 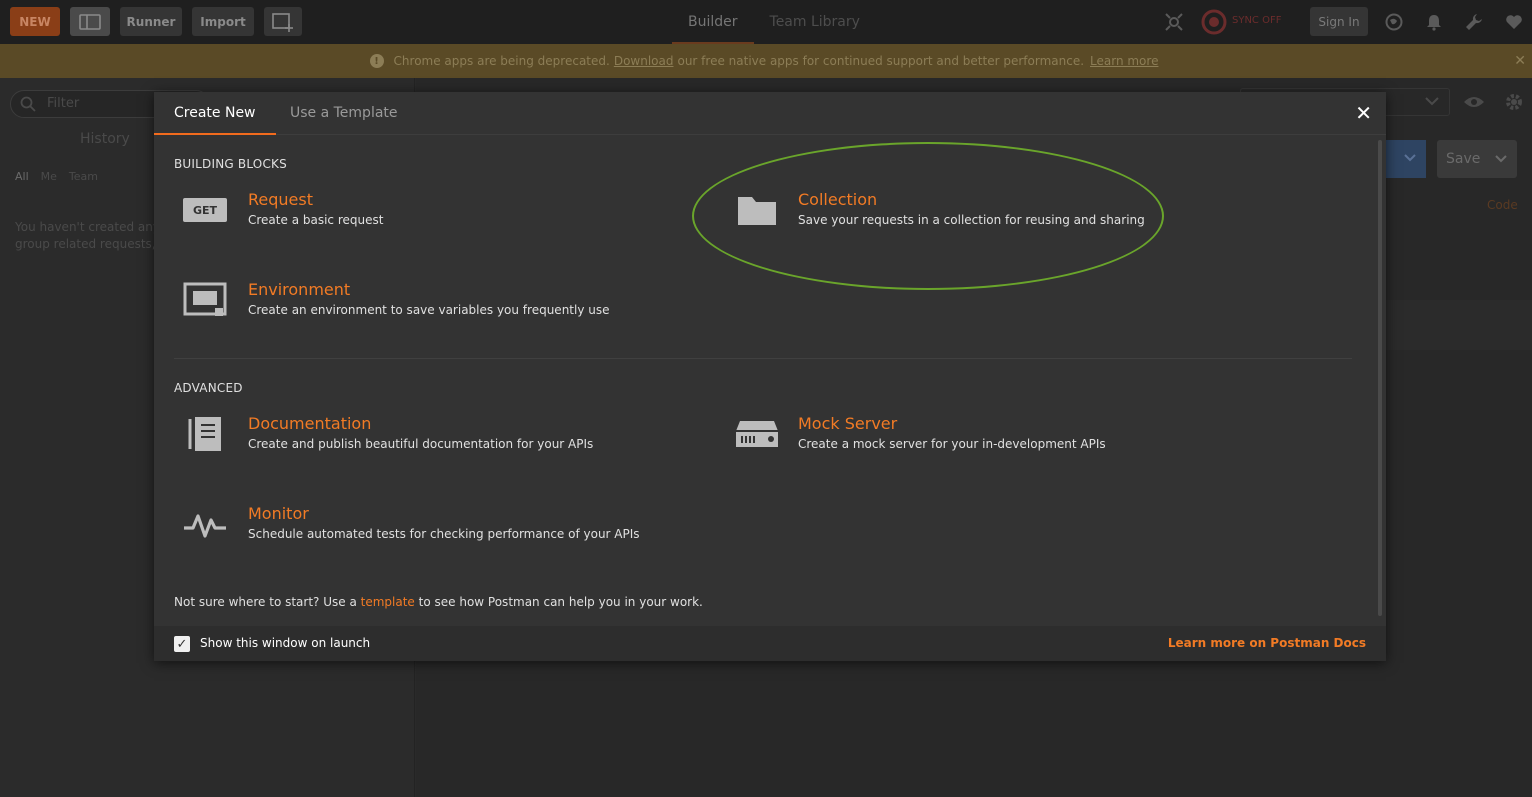 What do you see at coordinates (230, 164) in the screenshot?
I see `building-blocks-heading: BUILDING BLOCKS` at bounding box center [230, 164].